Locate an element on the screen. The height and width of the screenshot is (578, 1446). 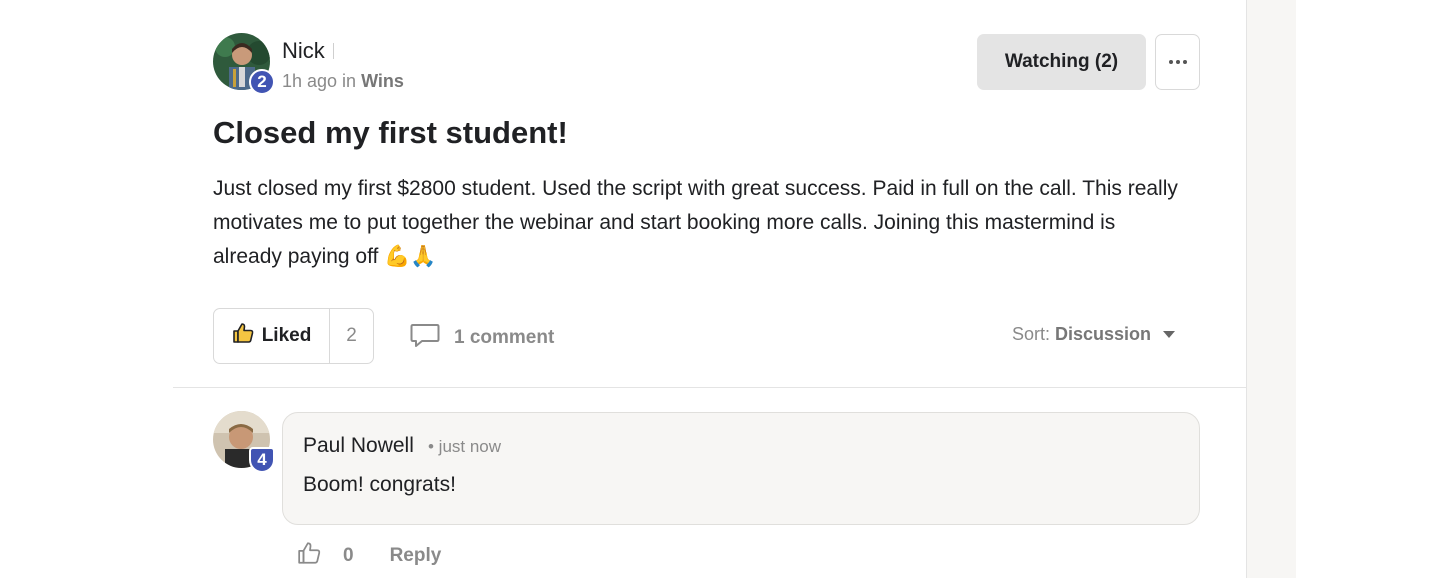
comment-like-count: 0 is located at coordinates (348, 556).